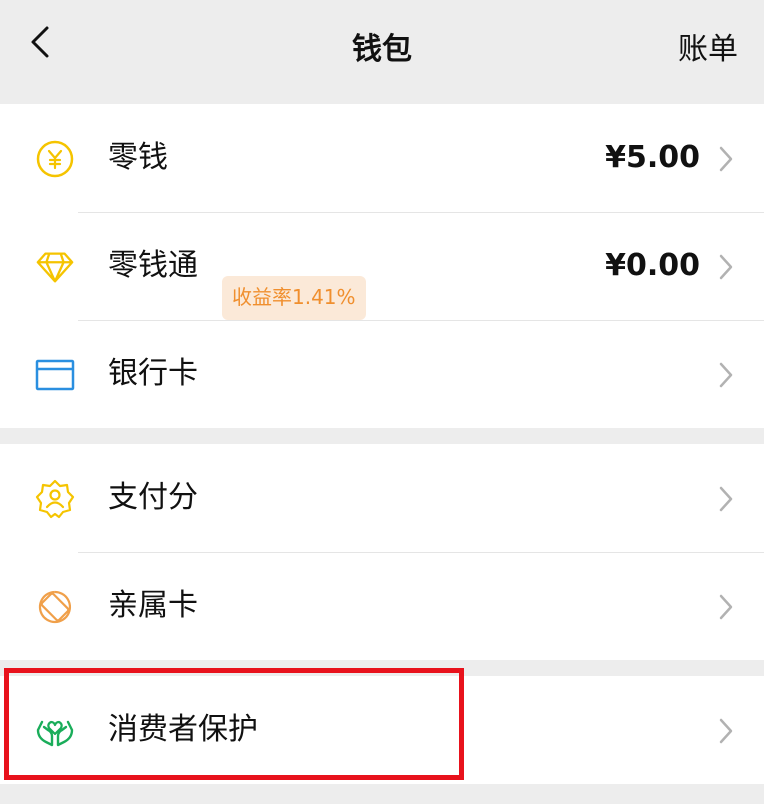 The image size is (764, 804). Describe the element at coordinates (708, 46) in the screenshot. I see `bill-link: 账单` at that location.